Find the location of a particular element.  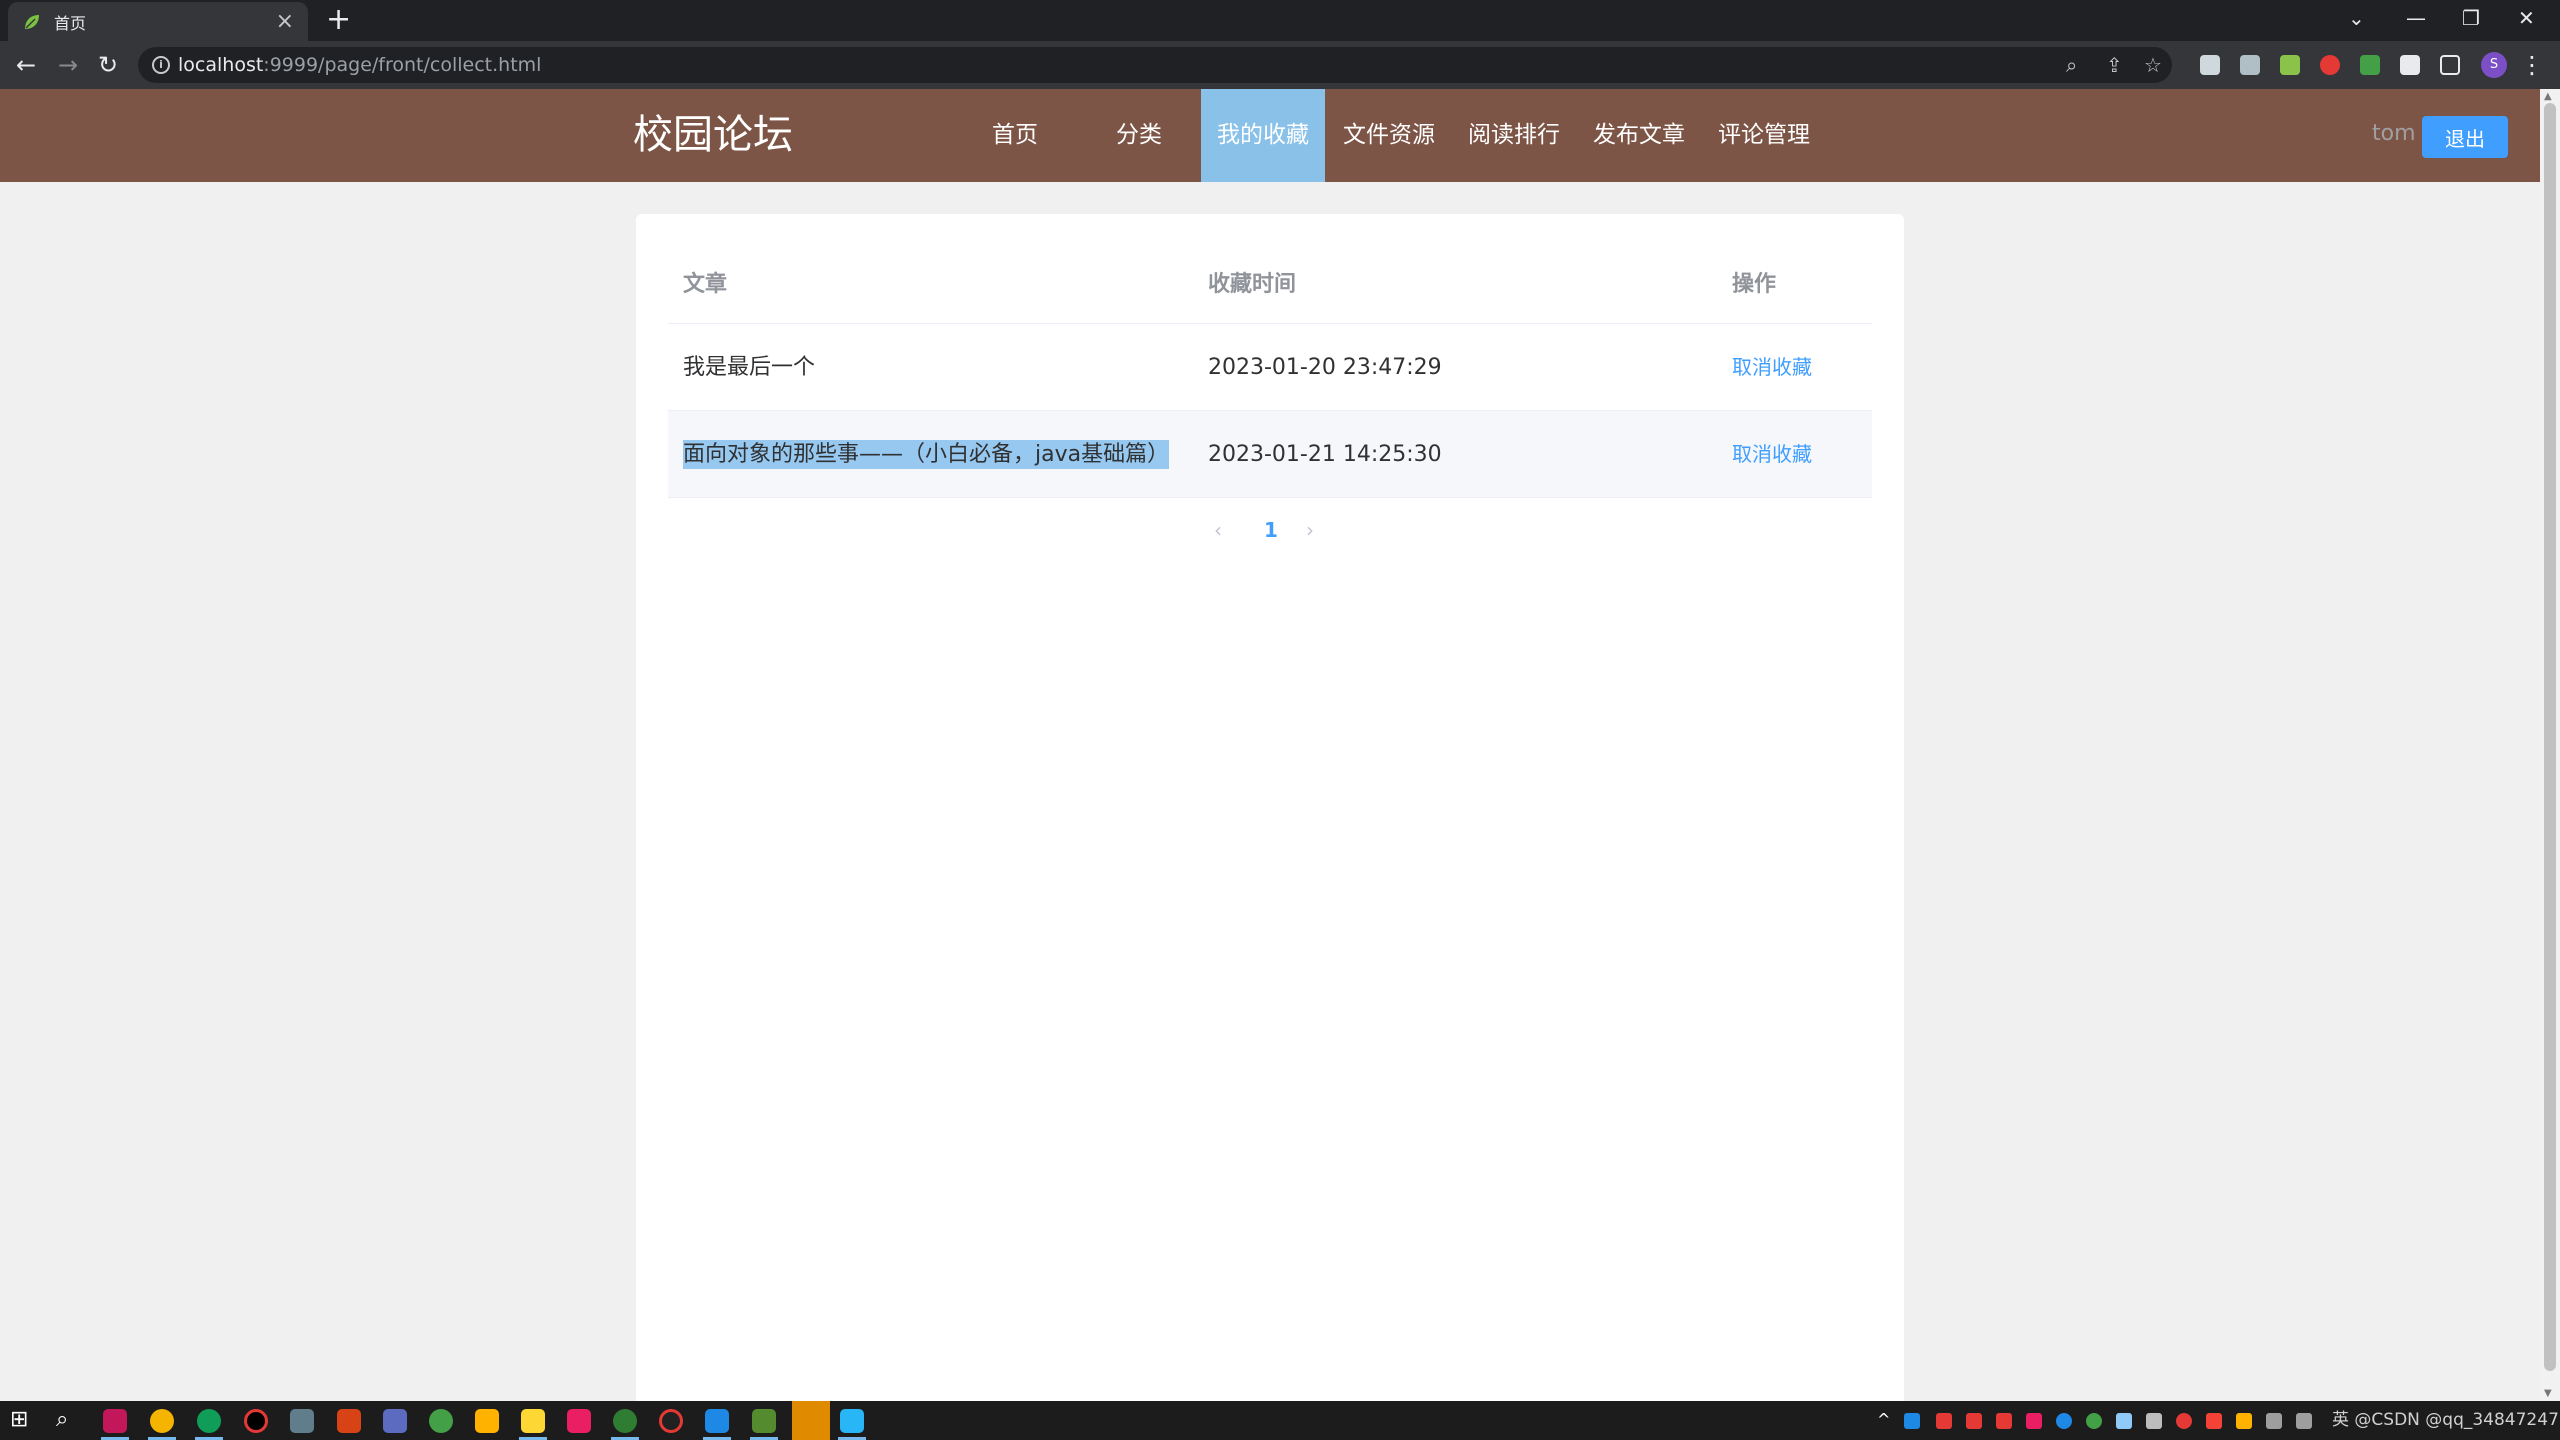

tray-expand-icon: ^ is located at coordinates (1883, 1420).